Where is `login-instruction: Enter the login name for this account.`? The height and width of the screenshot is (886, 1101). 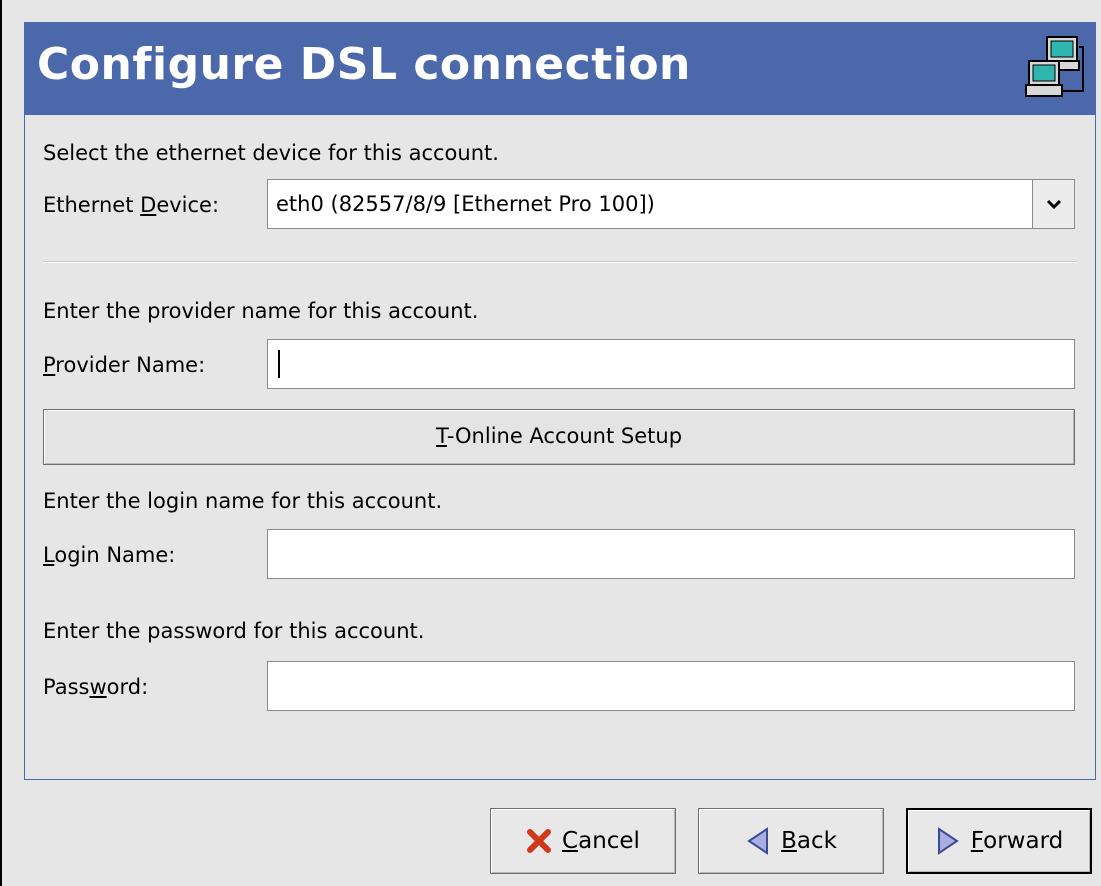
login-instruction: Enter the login name for this account. is located at coordinates (243, 501).